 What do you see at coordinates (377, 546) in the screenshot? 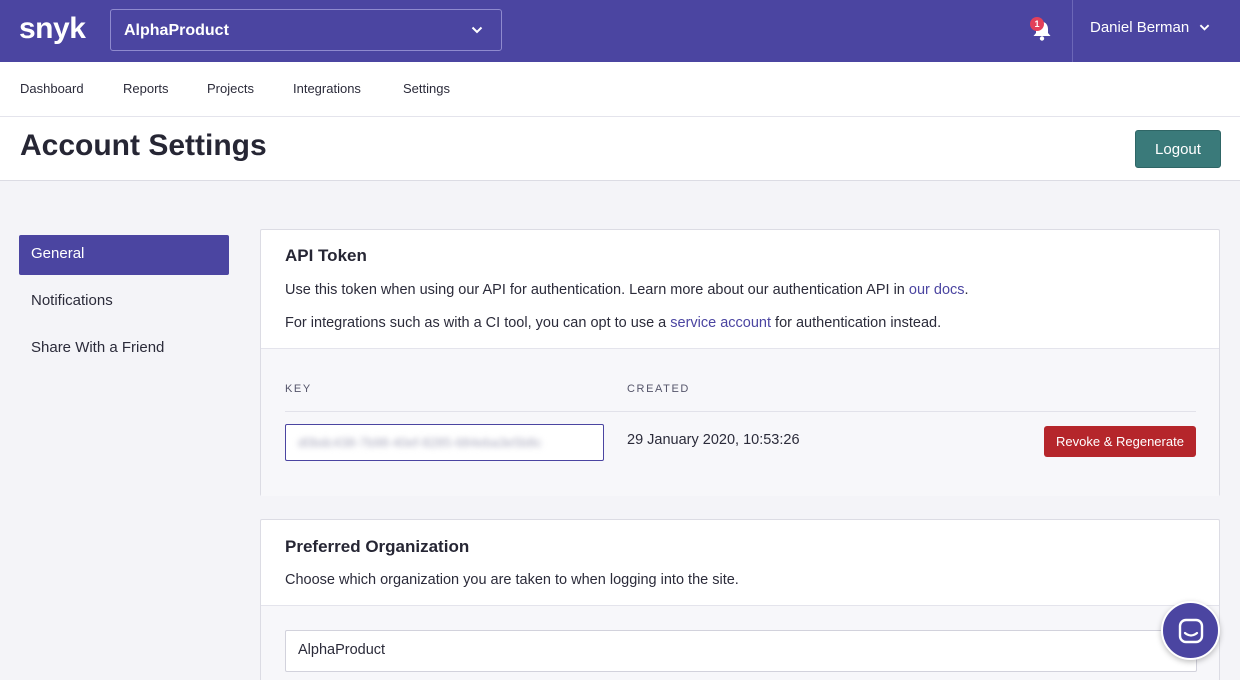
I see `preferred-org-title: Preferred Organization` at bounding box center [377, 546].